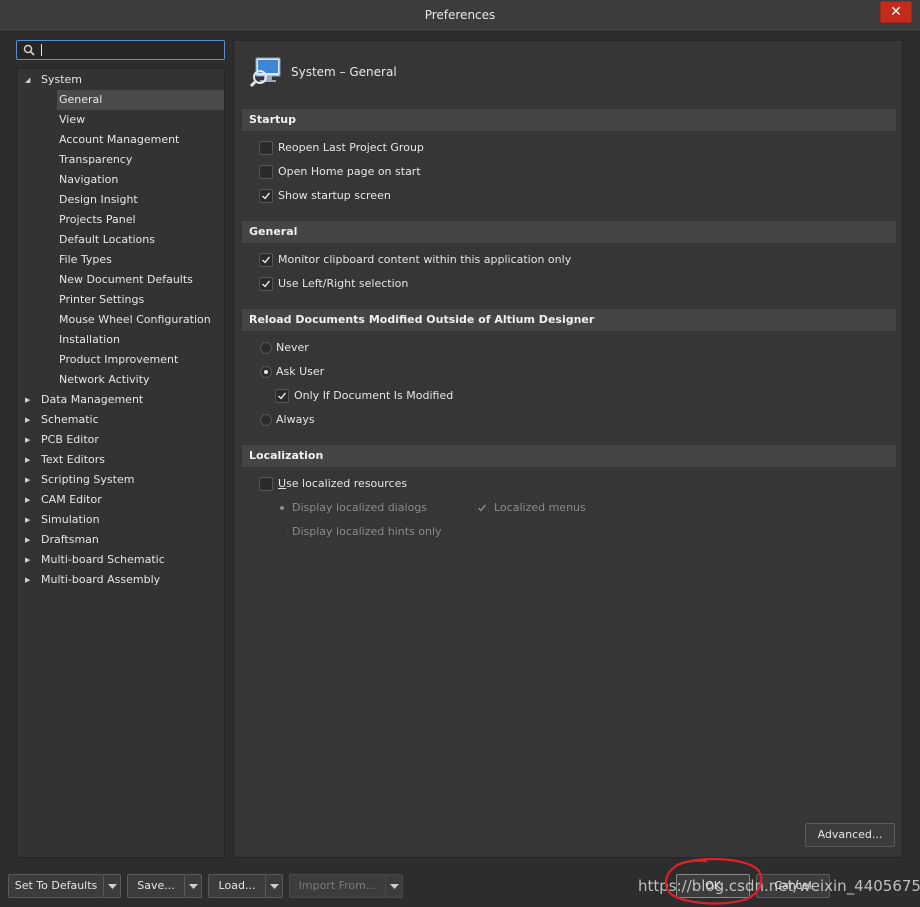 The height and width of the screenshot is (907, 920). I want to click on tree-item-new-document-defaults: New Document Defaults, so click(140, 280).